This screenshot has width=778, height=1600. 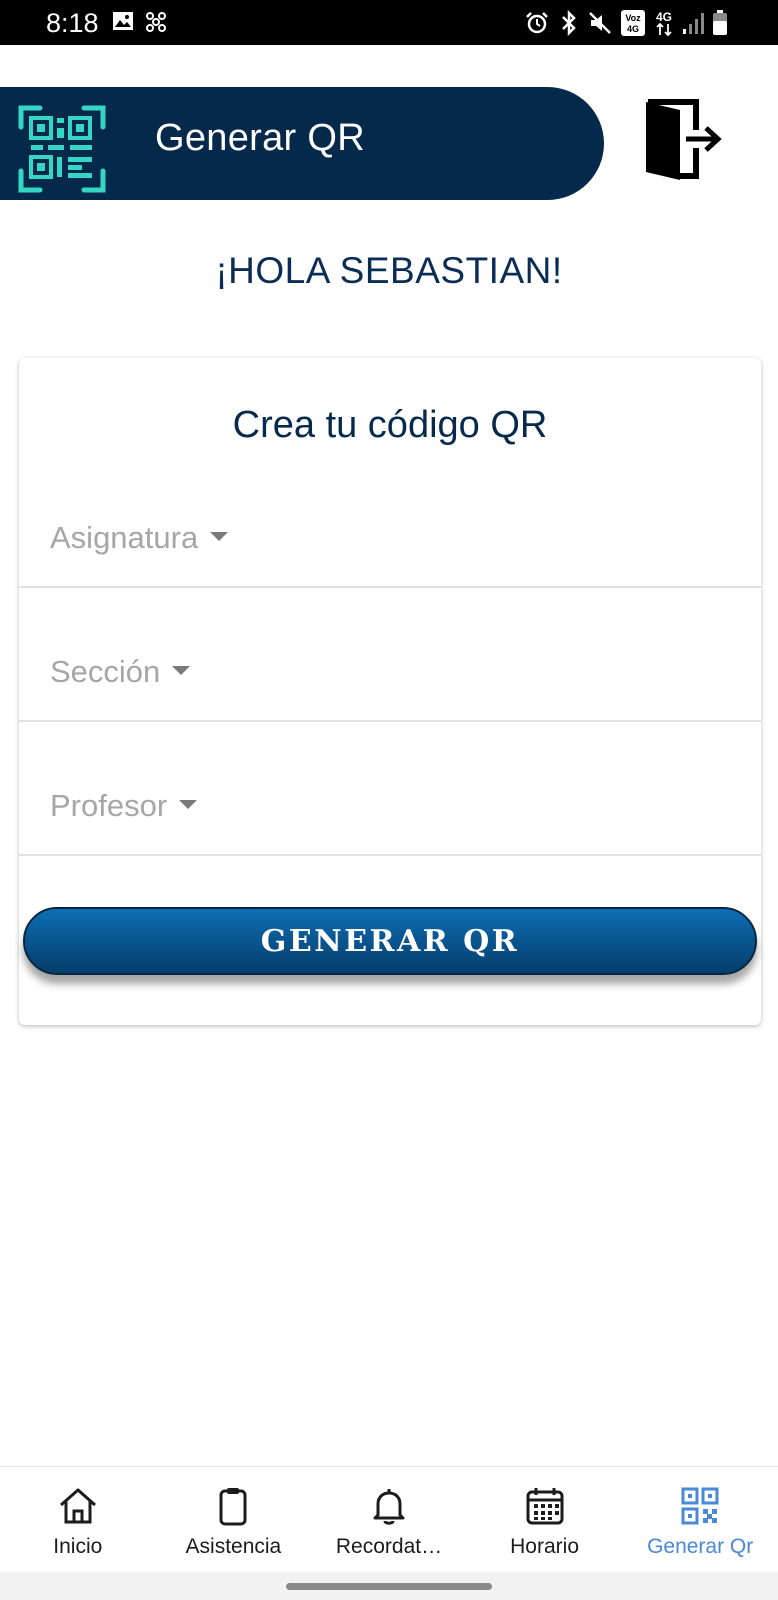 What do you see at coordinates (139, 538) in the screenshot?
I see `asignatura-label: Asignatura` at bounding box center [139, 538].